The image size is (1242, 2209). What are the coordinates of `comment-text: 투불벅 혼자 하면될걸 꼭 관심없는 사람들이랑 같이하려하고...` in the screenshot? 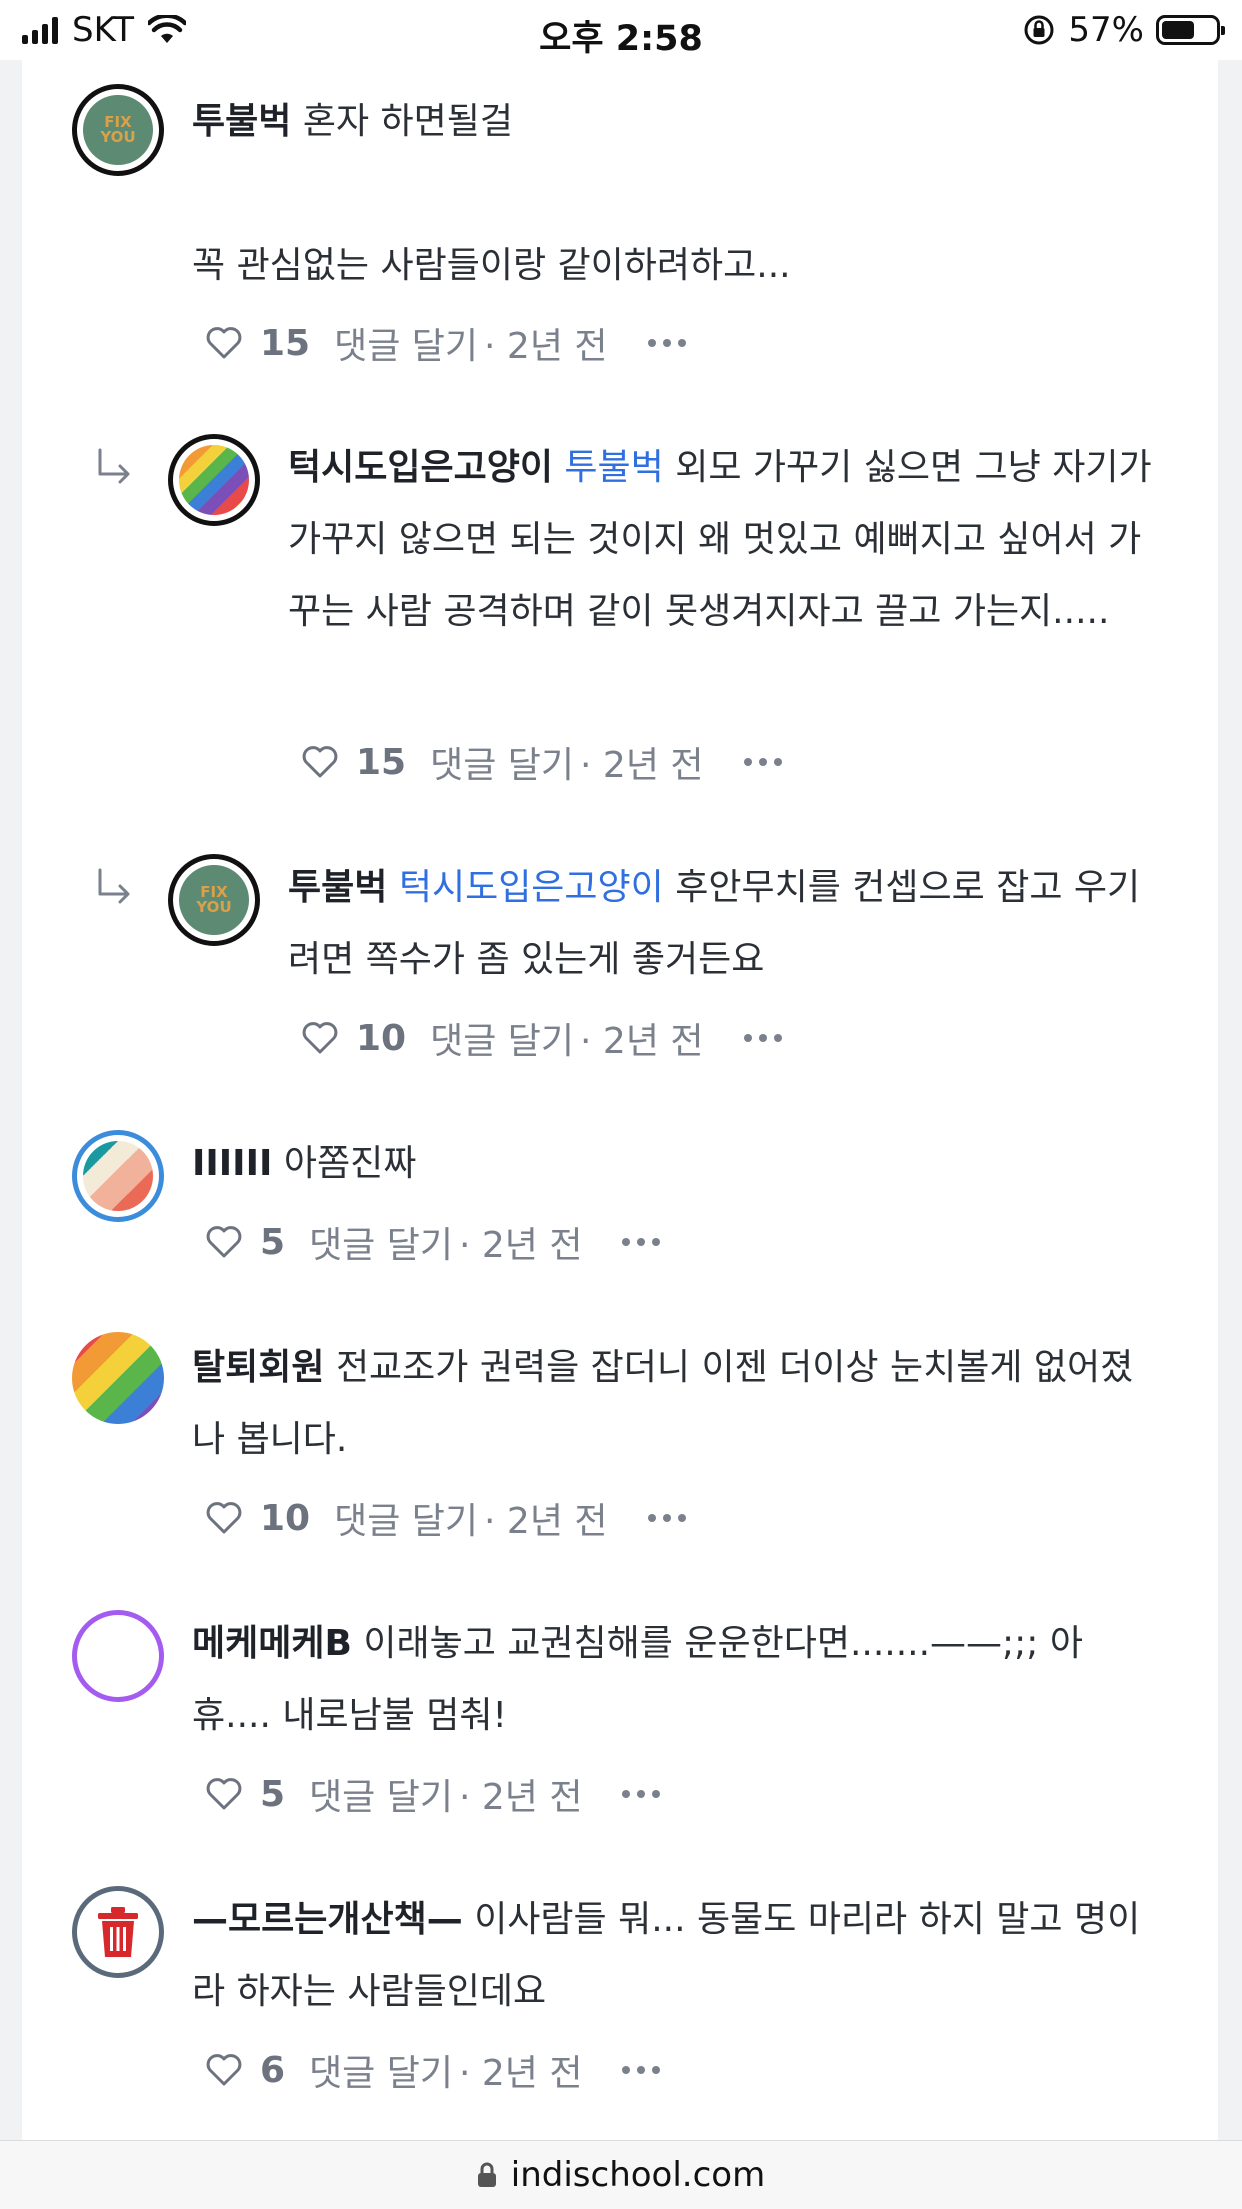 It's located at (672, 194).